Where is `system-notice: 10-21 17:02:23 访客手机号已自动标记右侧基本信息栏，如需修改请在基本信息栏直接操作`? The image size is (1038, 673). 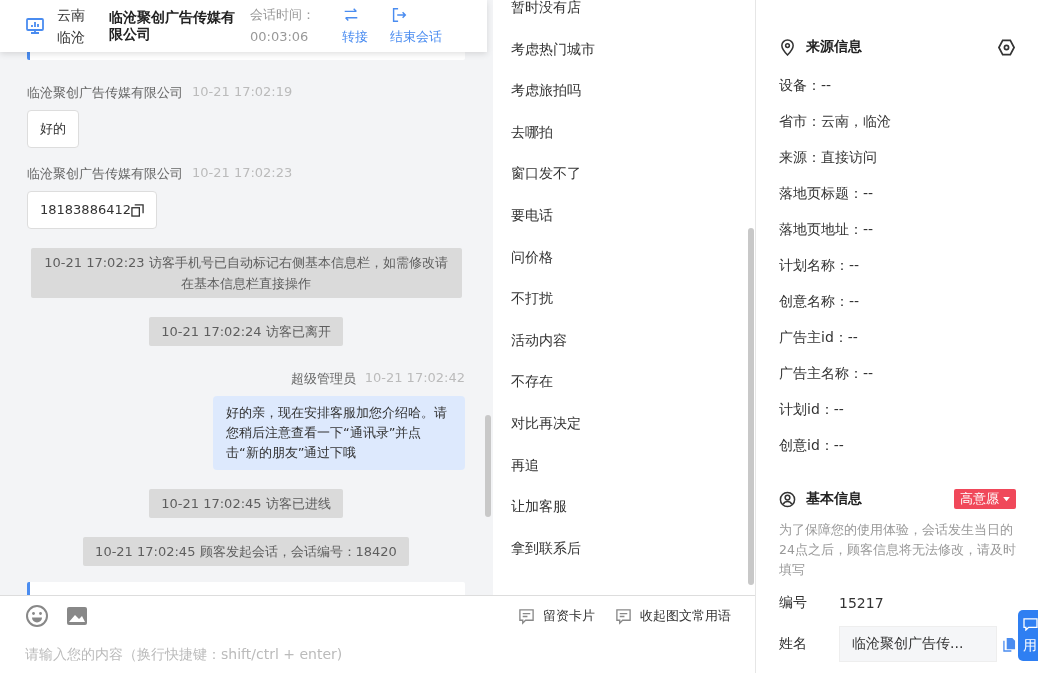
system-notice: 10-21 17:02:23 访客手机号已自动标记右侧基本信息栏，如需修改请在基本信息栏直接操作 is located at coordinates (246, 273).